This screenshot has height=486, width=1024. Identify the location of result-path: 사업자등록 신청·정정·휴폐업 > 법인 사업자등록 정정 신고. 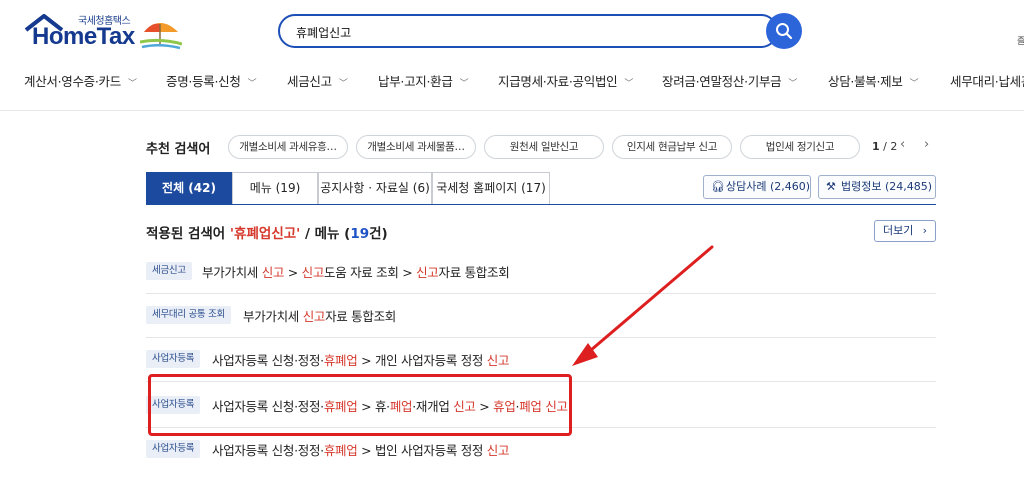
(360, 449).